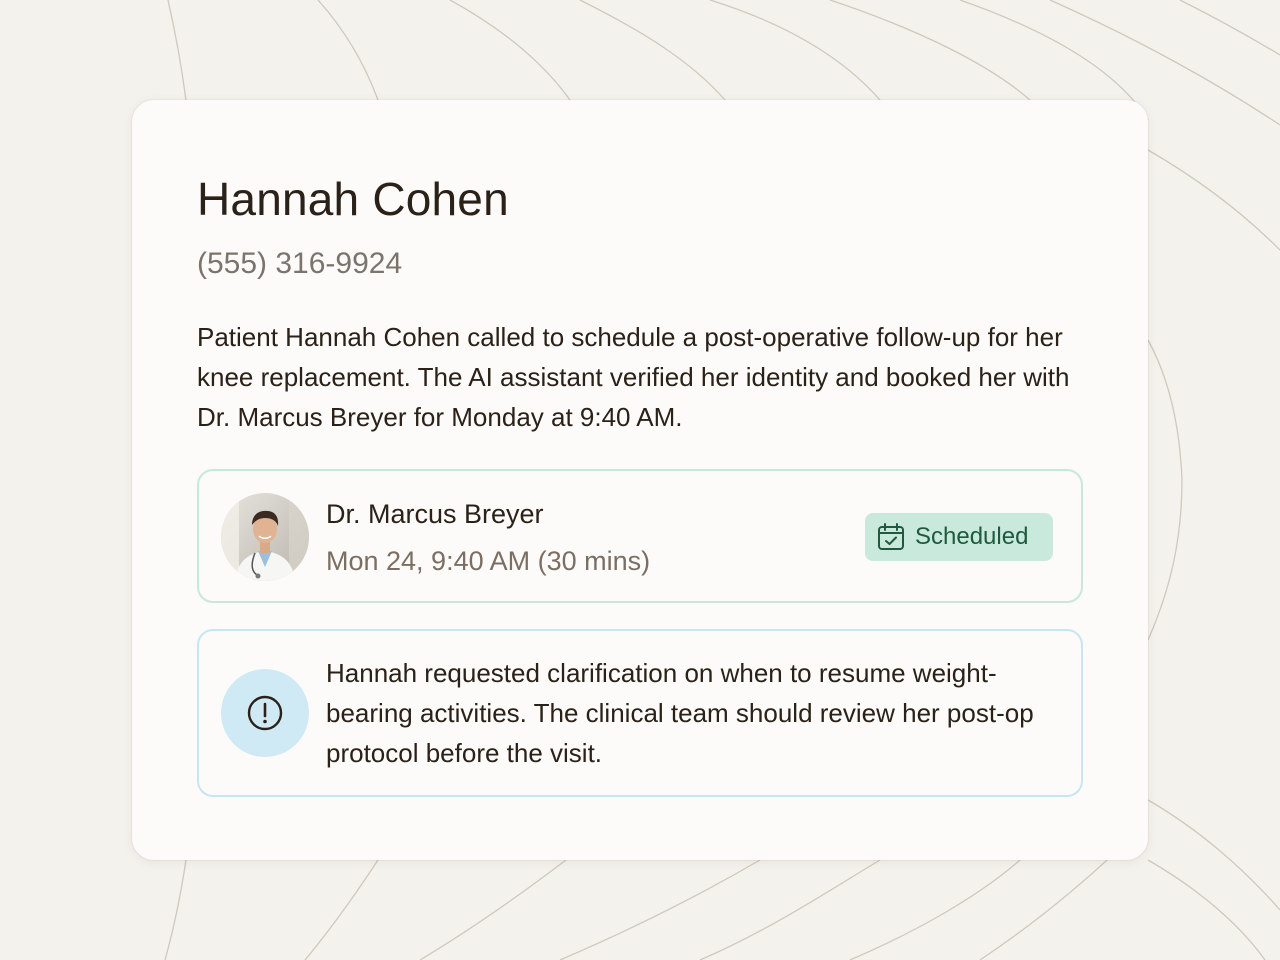 The height and width of the screenshot is (960, 1280). Describe the element at coordinates (265, 537) in the screenshot. I see `doctor-avatar` at that location.